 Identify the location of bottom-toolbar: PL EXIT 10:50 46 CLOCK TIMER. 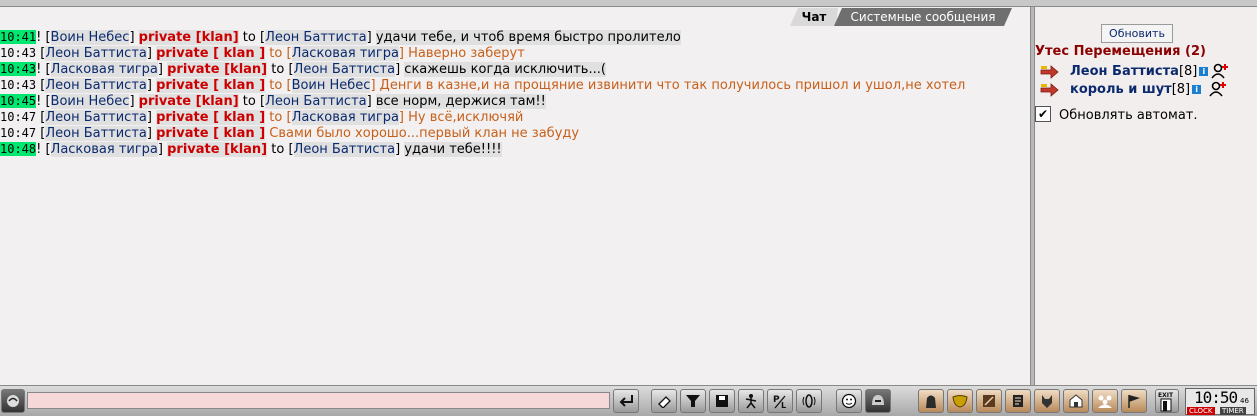
(628, 400).